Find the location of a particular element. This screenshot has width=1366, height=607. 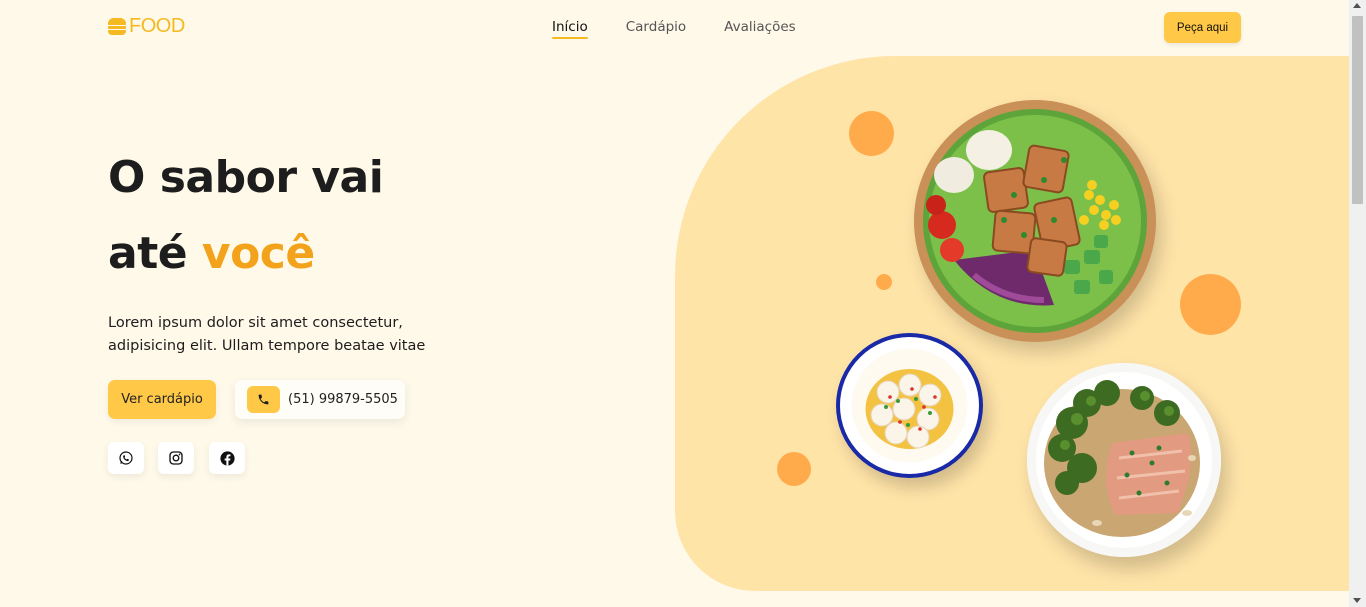

nav-avaliacoes: Avaliações is located at coordinates (760, 27).